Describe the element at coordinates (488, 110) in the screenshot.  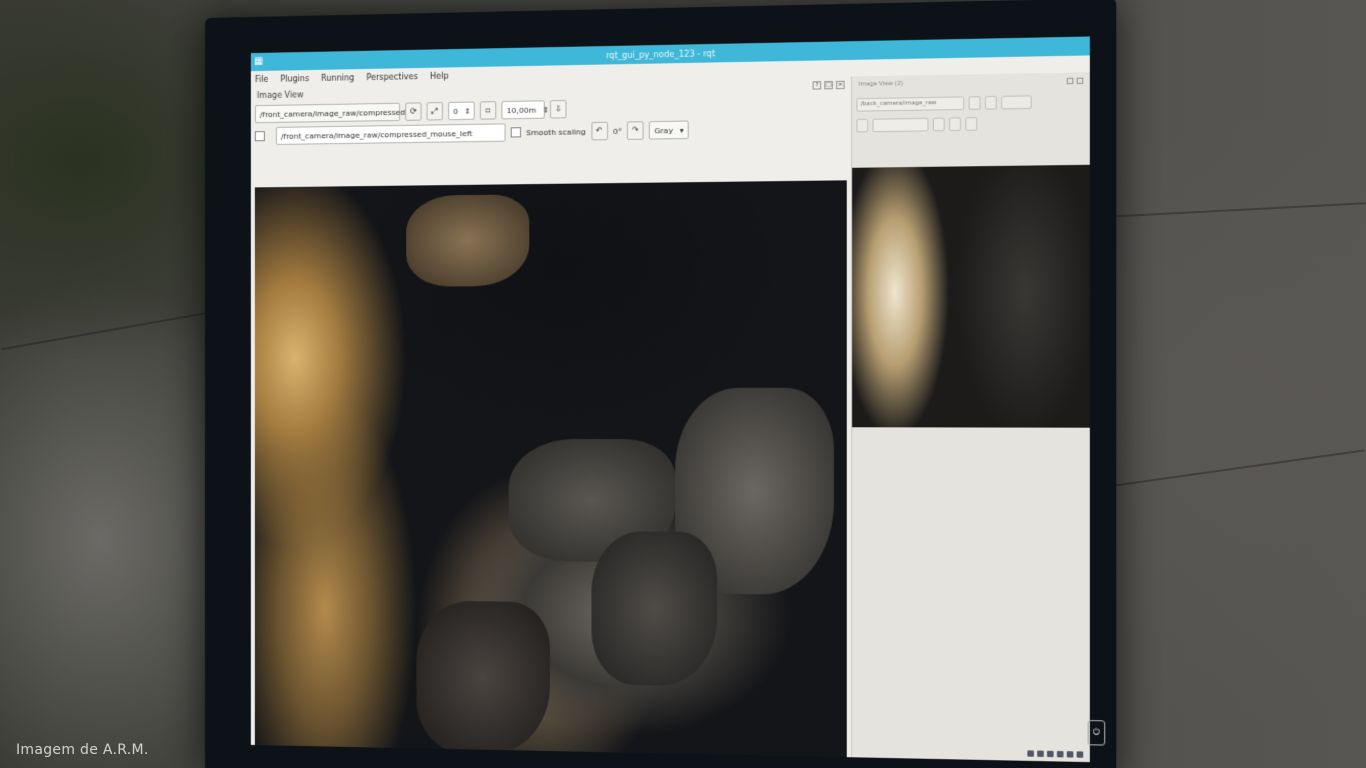
I see `dynamic-range-checkbox: ▫` at that location.